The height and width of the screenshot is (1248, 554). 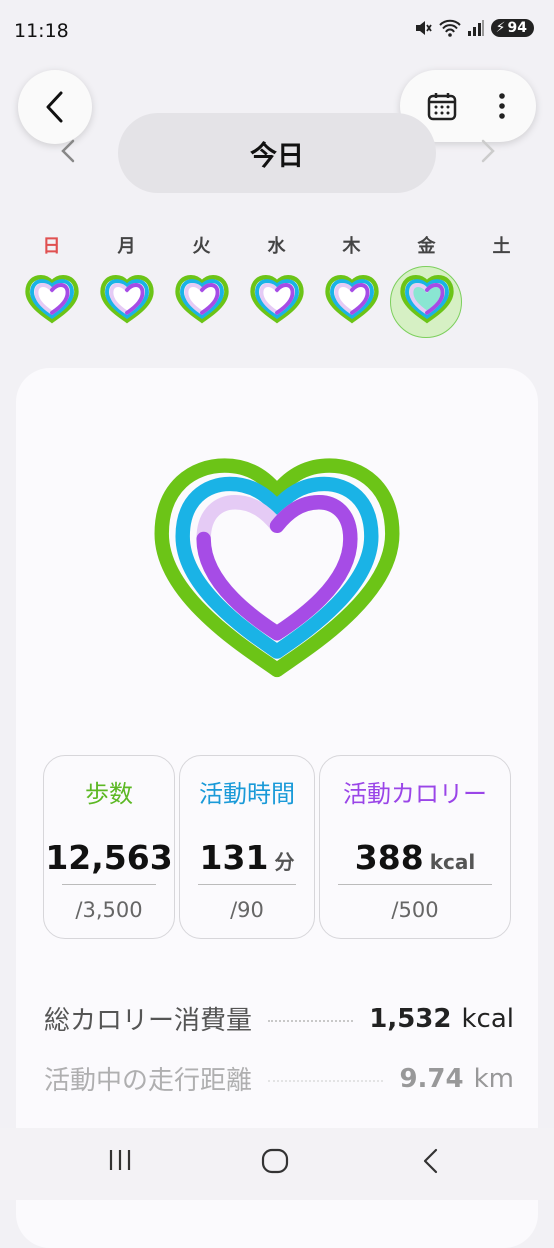 I want to click on stat-steps-title: 歩数, so click(x=109, y=794).